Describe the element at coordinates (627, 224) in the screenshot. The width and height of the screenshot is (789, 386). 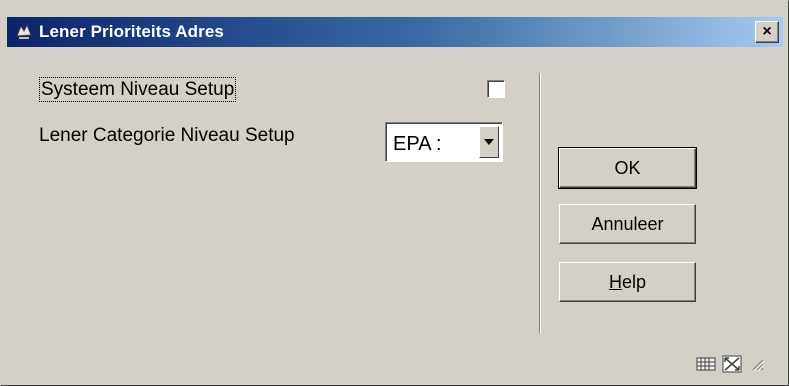
I see `cancel-button: Annuleer` at that location.